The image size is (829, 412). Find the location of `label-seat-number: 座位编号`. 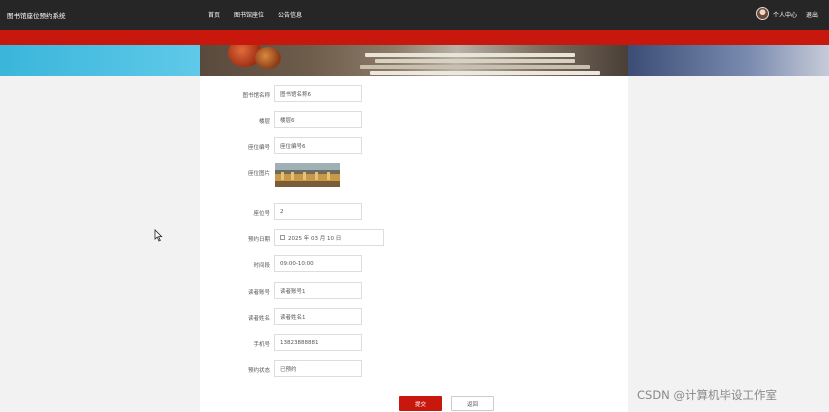

label-seat-number: 座位编号 is located at coordinates (258, 148).